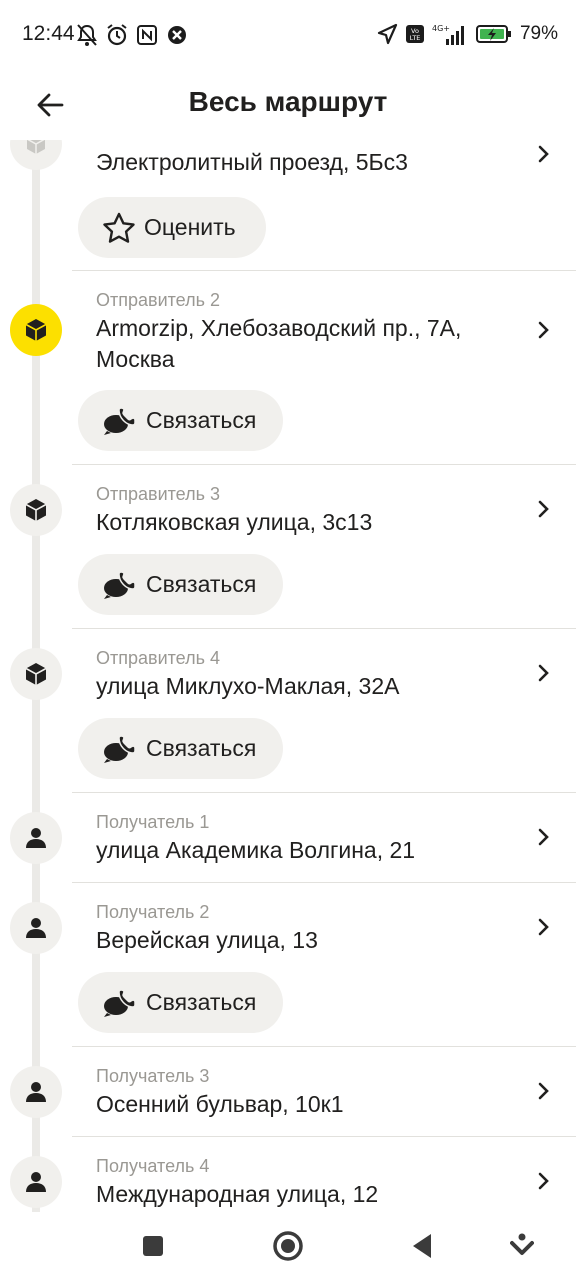 This screenshot has width=576, height=1280. What do you see at coordinates (153, 1166) in the screenshot?
I see `stop-label: Получатель 4` at bounding box center [153, 1166].